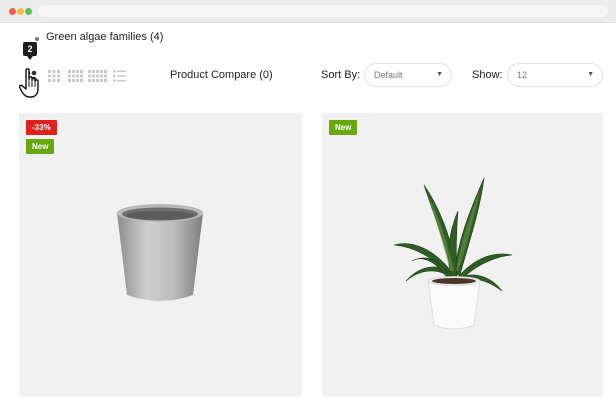 This screenshot has width=616, height=406. Describe the element at coordinates (97, 76) in the screenshot. I see `grid-5-view-icon` at that location.